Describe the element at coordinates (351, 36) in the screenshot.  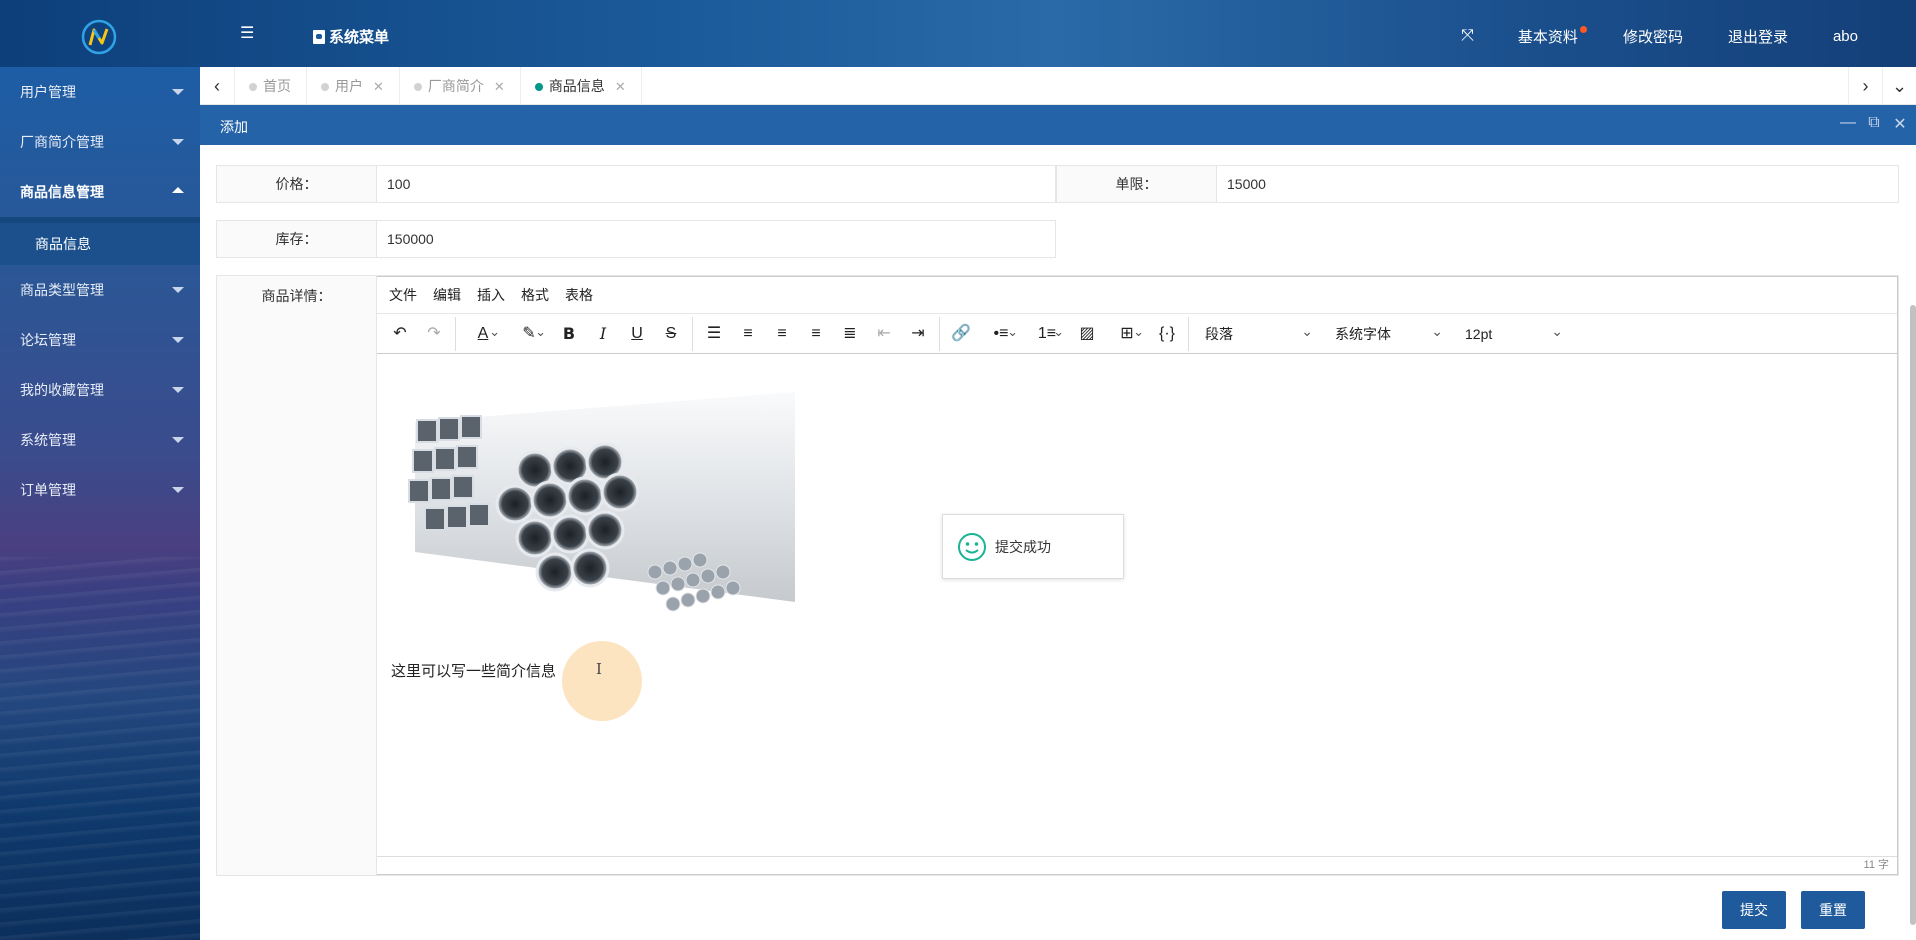
I see `system-menu: 系统菜单` at that location.